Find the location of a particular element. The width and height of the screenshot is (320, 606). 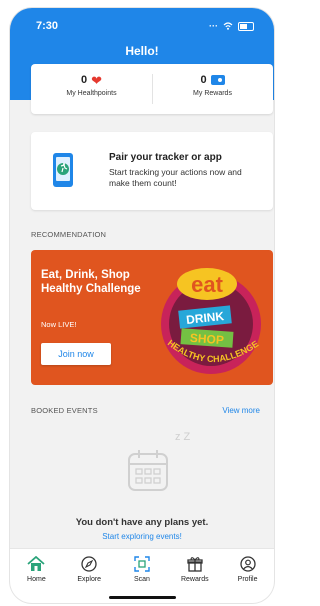

tab-home-label: Home is located at coordinates (36, 579).